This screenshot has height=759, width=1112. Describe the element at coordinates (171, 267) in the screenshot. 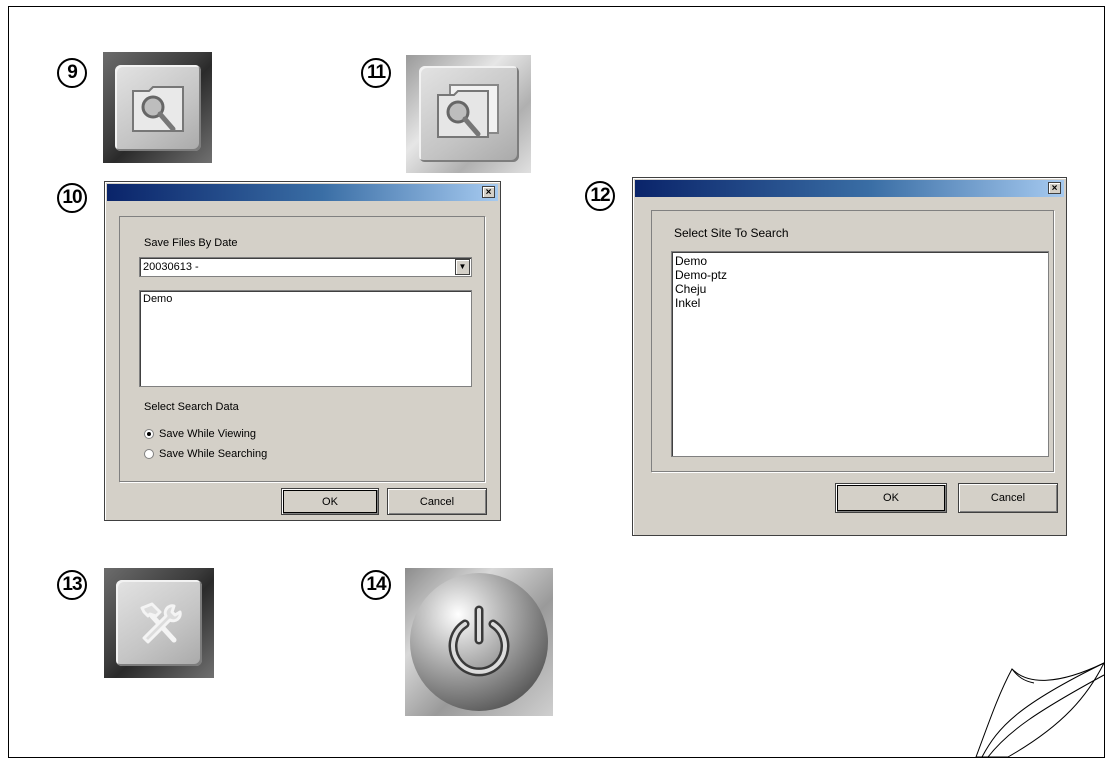

I see `date-value: 20030613 -` at that location.